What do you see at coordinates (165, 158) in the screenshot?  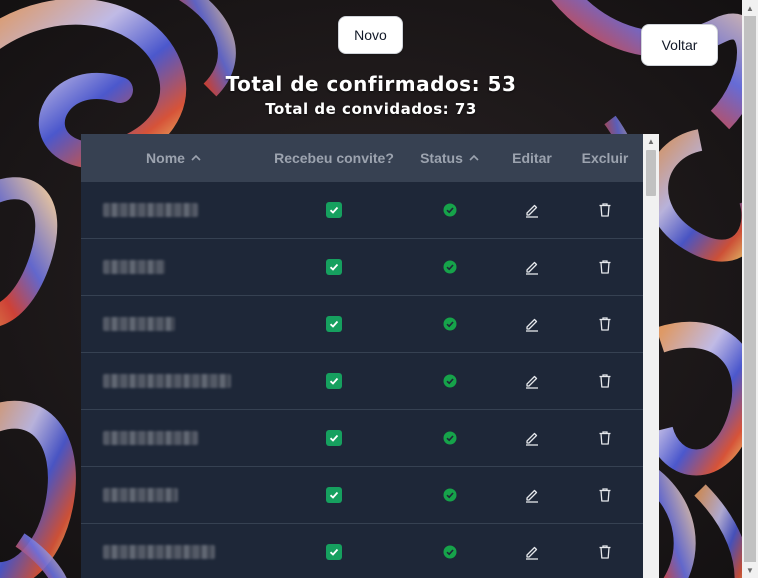 I see `column-label: Nome` at bounding box center [165, 158].